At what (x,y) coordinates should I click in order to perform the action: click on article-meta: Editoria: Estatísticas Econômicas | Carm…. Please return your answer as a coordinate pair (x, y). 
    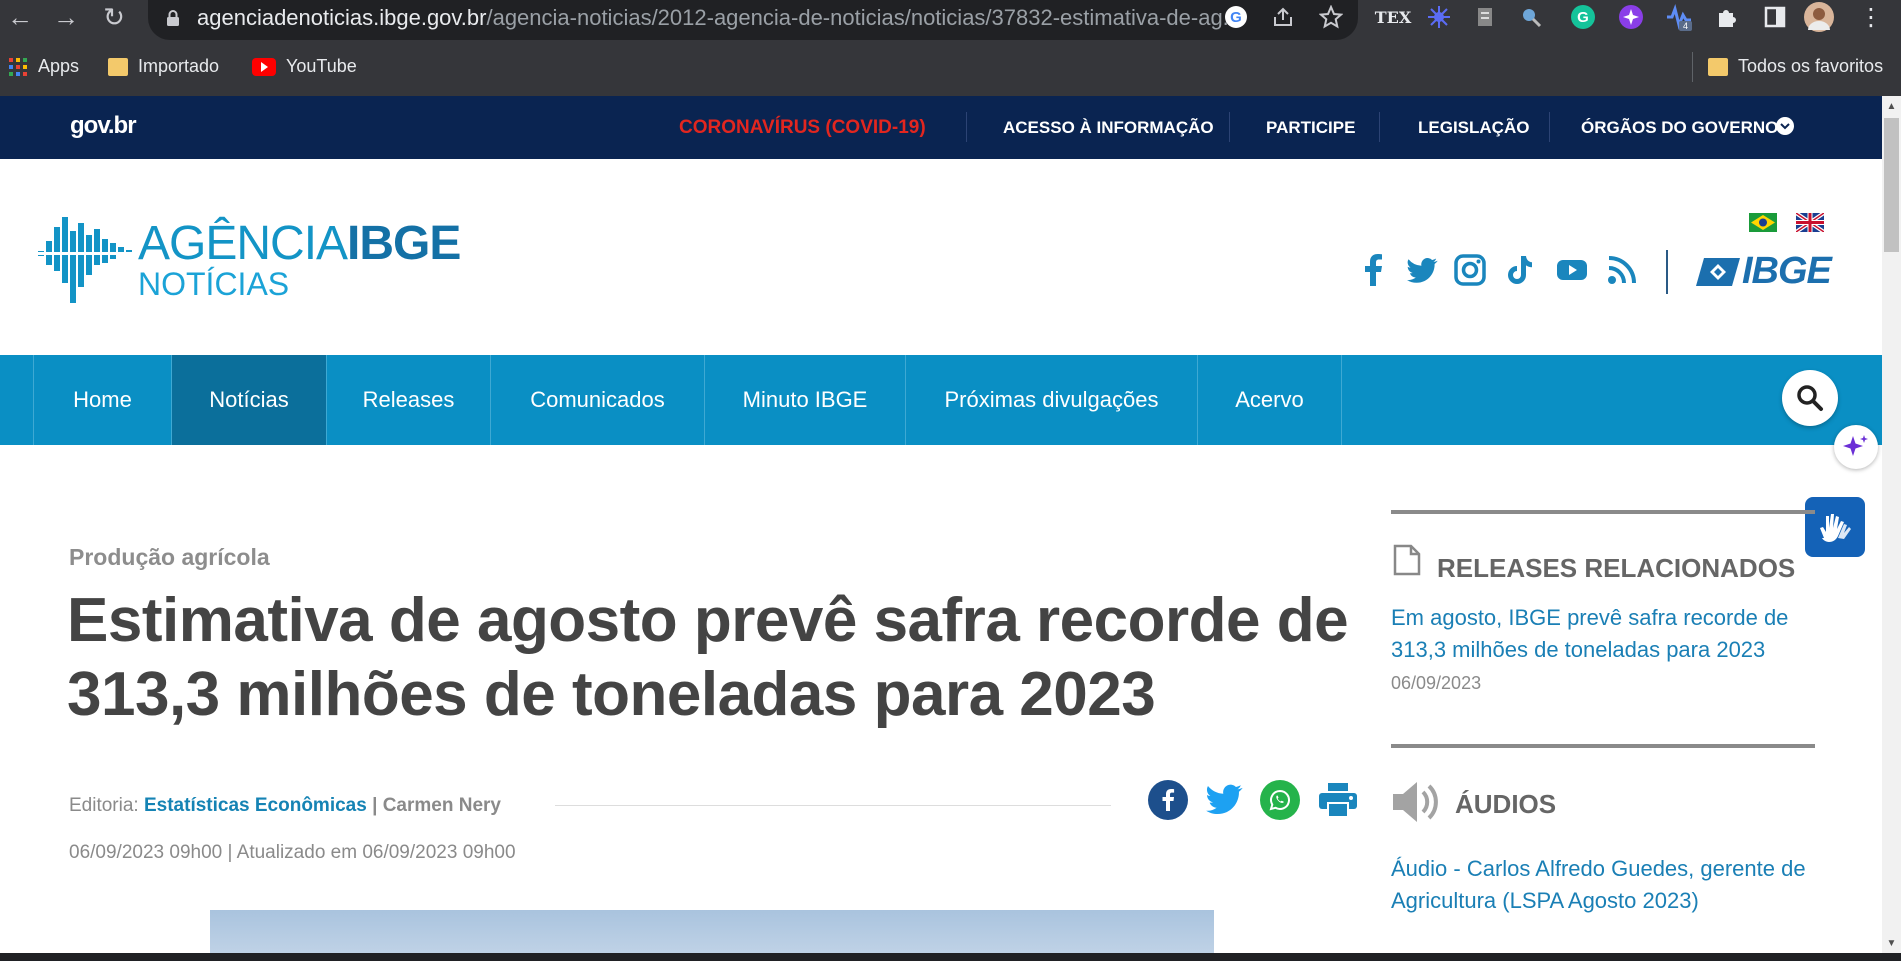
    Looking at the image, I should click on (285, 806).